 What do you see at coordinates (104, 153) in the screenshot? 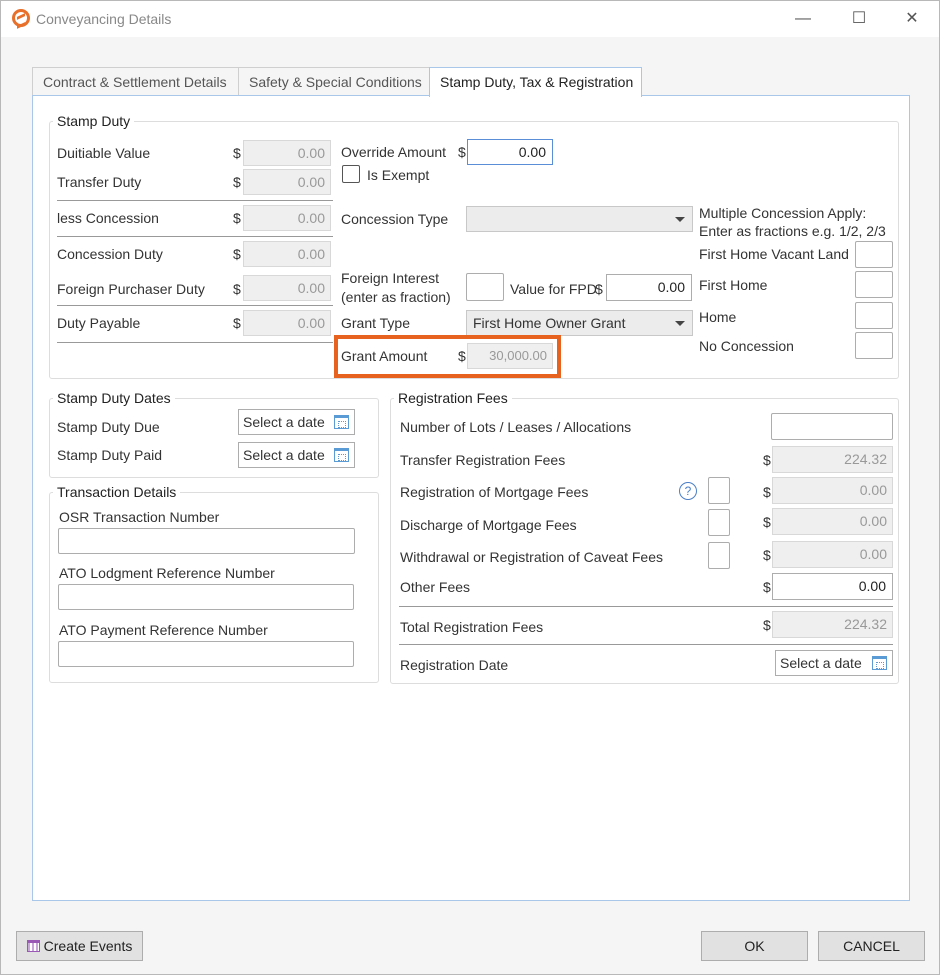
I see `dutiable-value-label: Duitiable Value` at bounding box center [104, 153].